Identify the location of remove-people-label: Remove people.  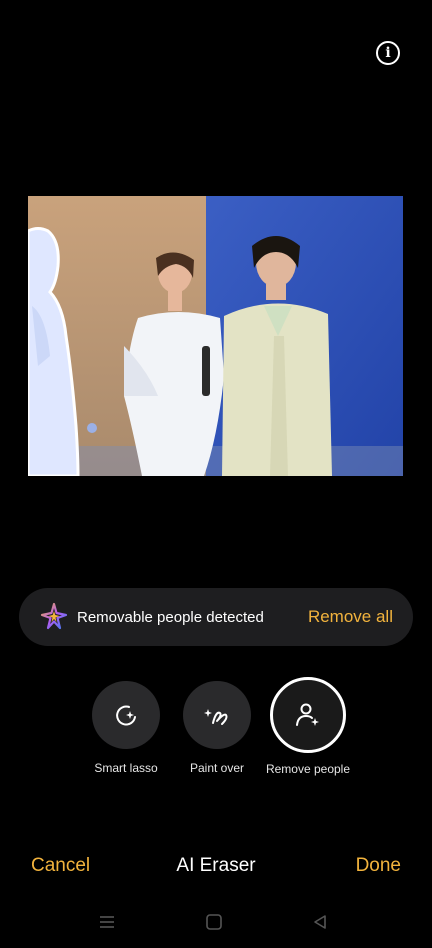
(308, 769).